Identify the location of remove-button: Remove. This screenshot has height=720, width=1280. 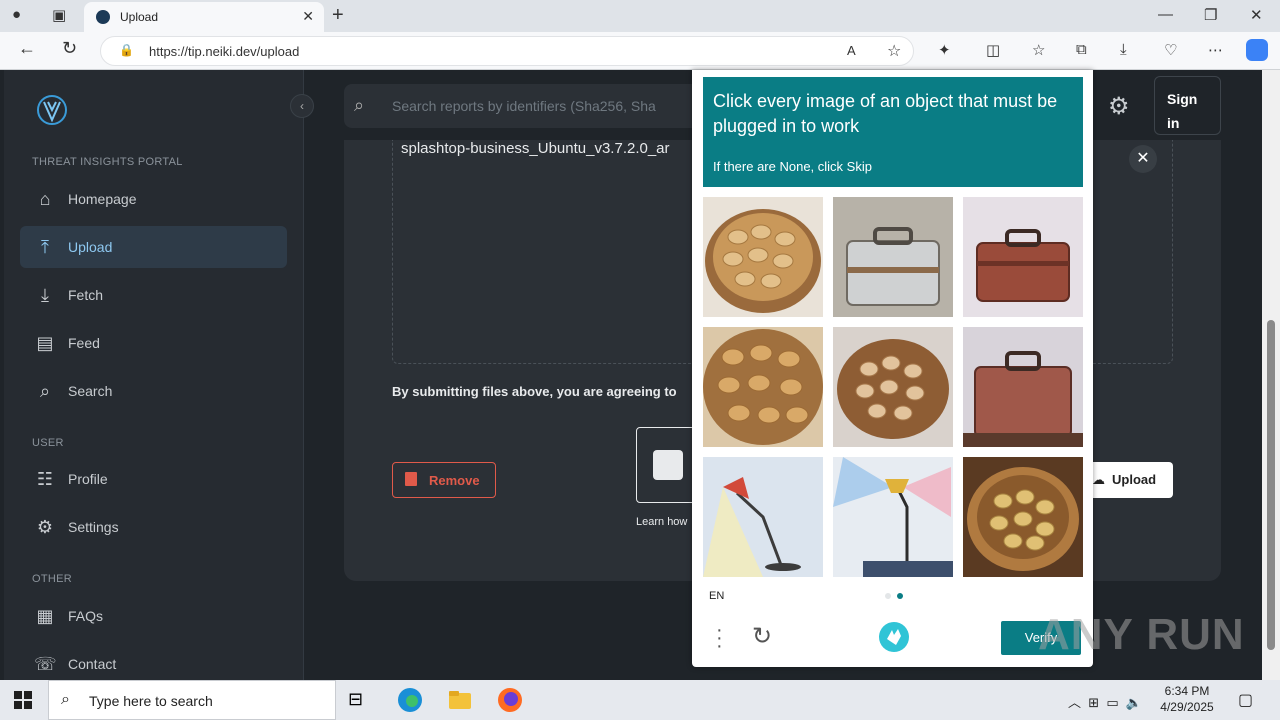
(444, 480).